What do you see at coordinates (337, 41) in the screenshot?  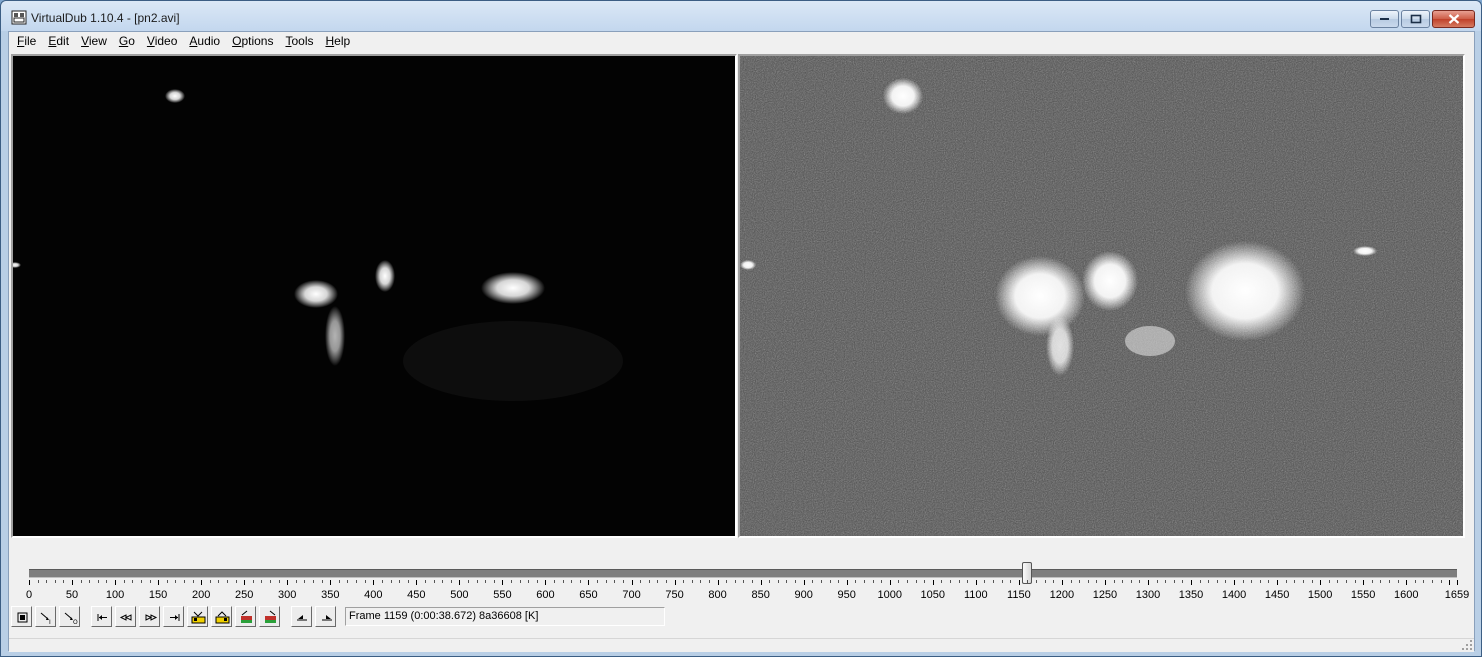 I see `menu-help: Help` at bounding box center [337, 41].